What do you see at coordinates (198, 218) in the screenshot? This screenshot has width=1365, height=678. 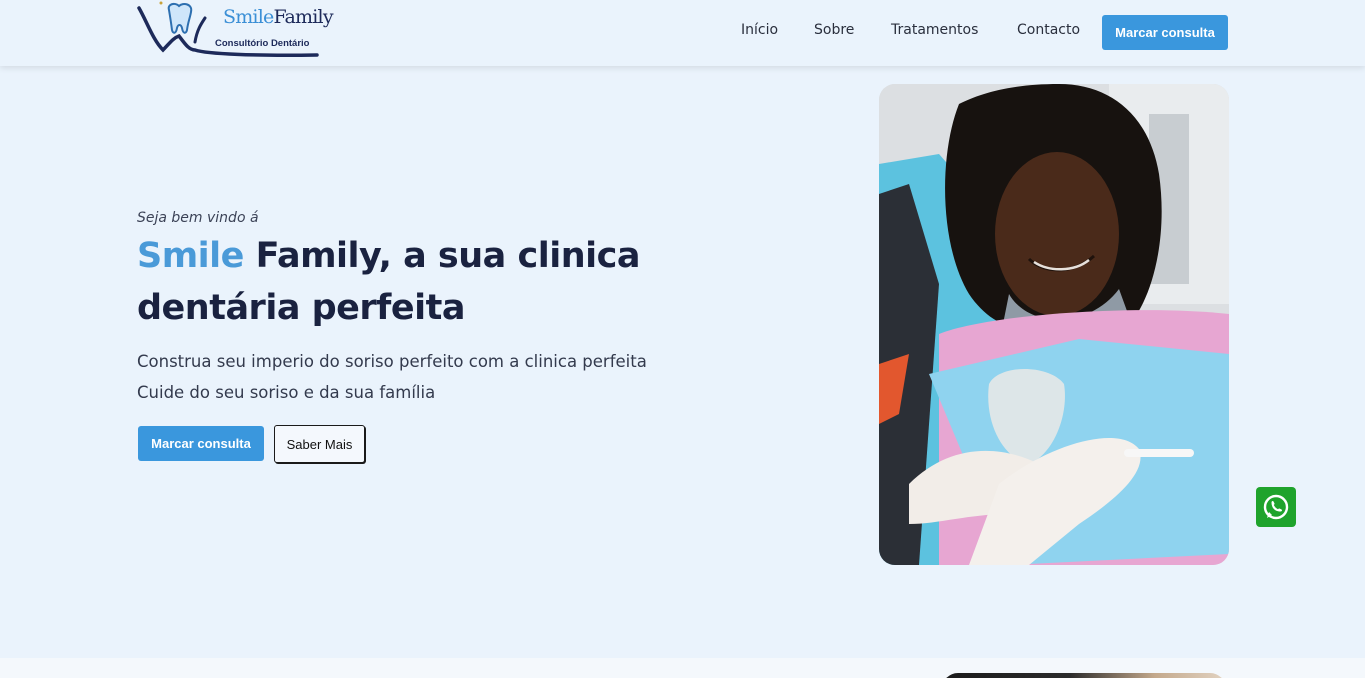 I see `hero-welcome: Seja bem vindo á` at bounding box center [198, 218].